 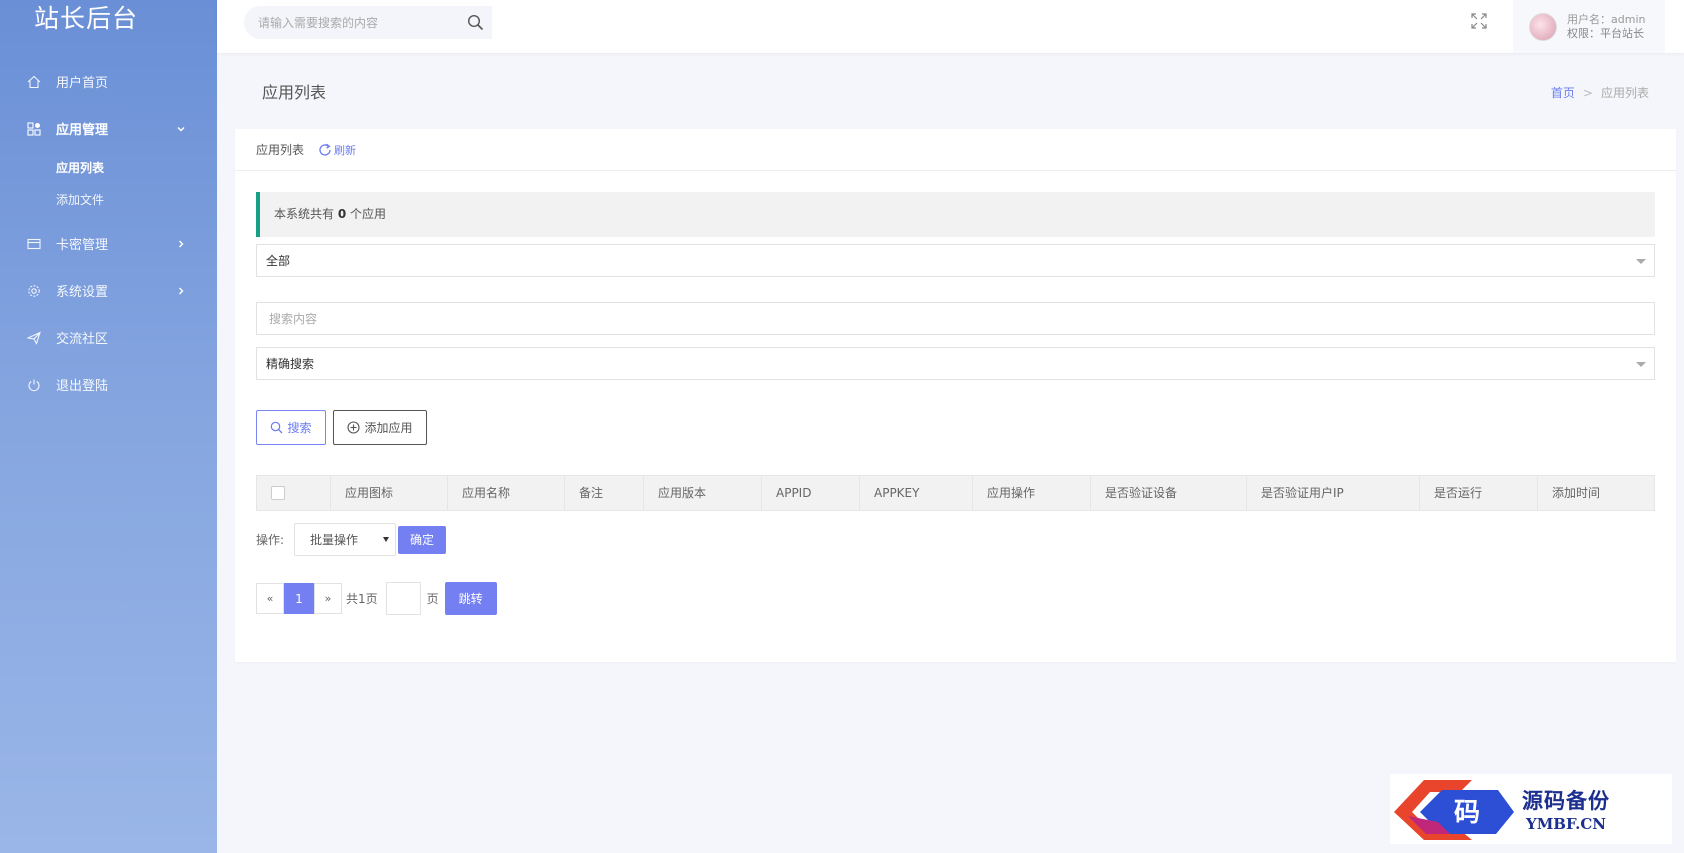 I want to click on user-info: 用户名：admin 权限：平台站长, so click(x=1606, y=27).